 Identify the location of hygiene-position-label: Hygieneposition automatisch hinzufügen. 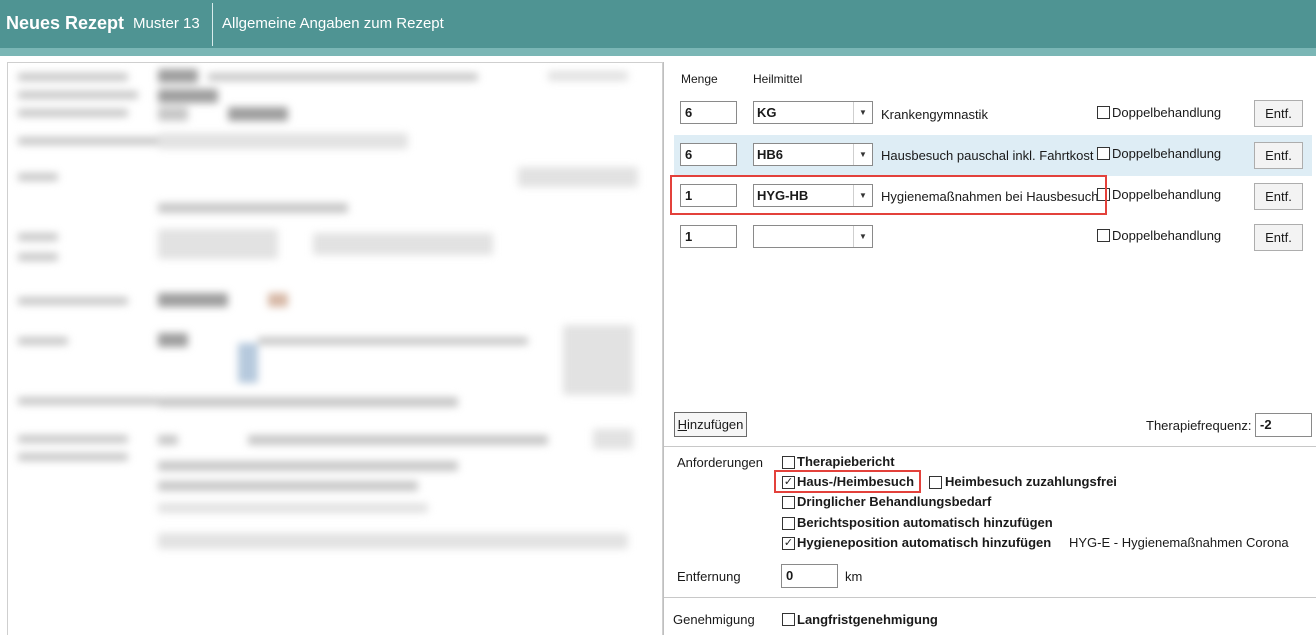
(924, 542).